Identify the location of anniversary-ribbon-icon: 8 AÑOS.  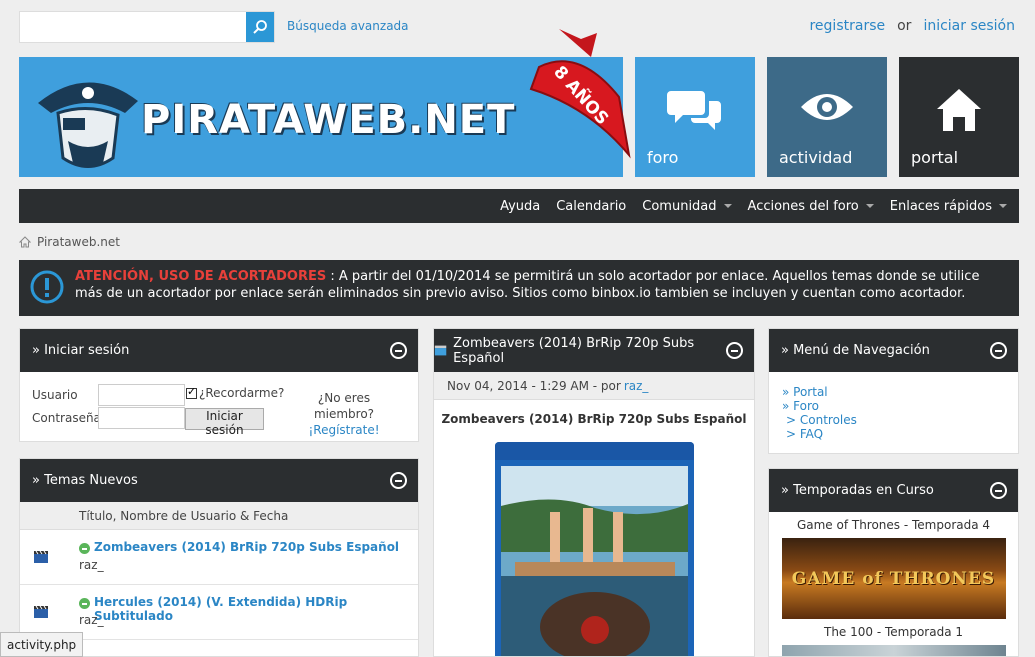
(580, 94).